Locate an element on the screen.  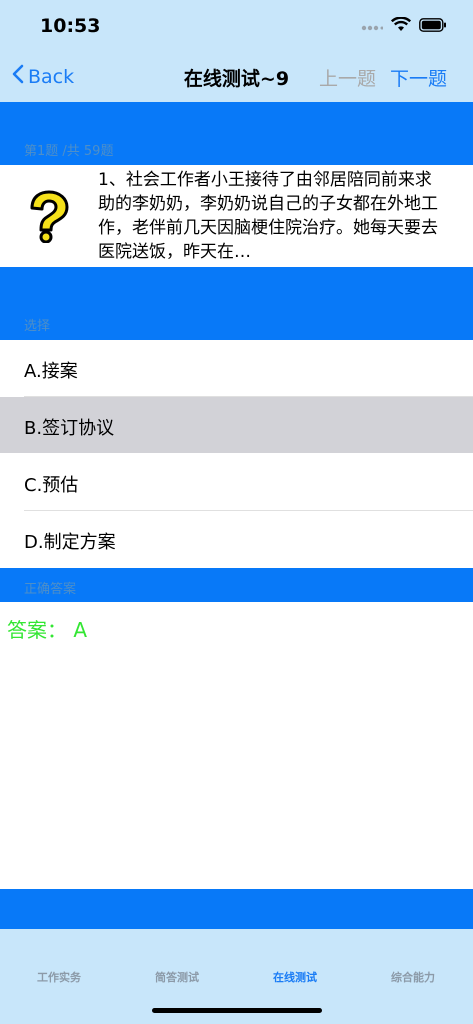
home-indicator is located at coordinates (237, 1010).